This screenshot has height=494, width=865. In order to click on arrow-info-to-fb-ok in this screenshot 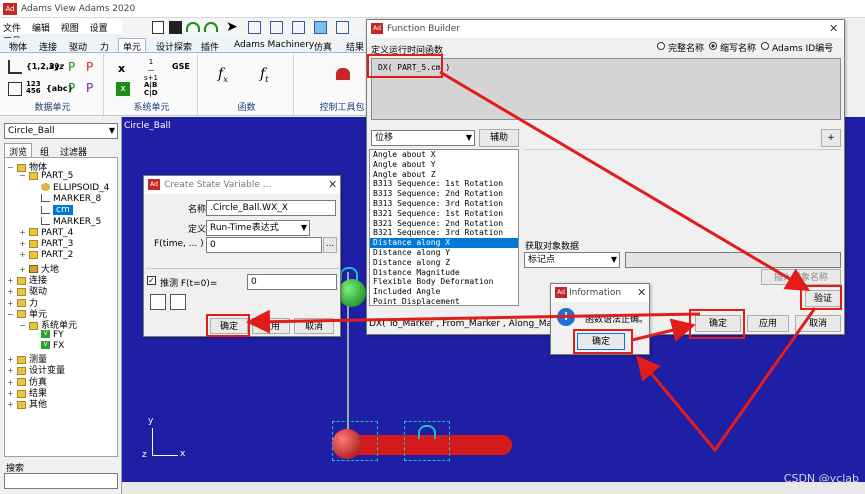, I will do `click(663, 330)`.